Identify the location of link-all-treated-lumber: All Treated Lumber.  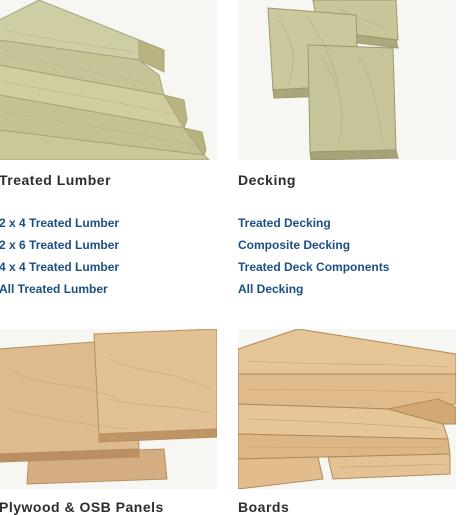
(54, 289).